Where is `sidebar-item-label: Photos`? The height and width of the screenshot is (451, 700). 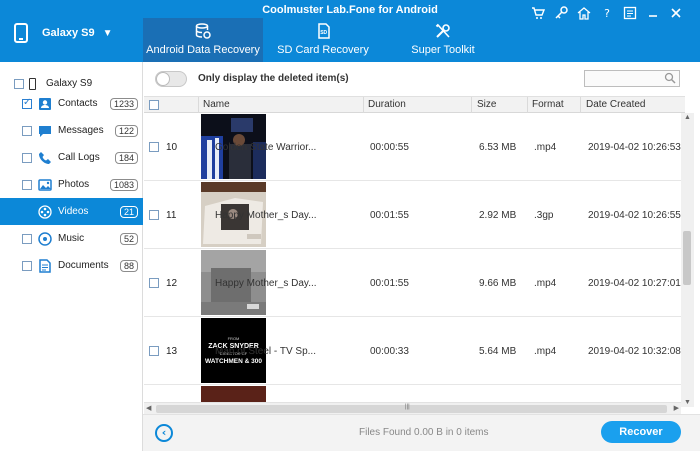 sidebar-item-label: Photos is located at coordinates (74, 184).